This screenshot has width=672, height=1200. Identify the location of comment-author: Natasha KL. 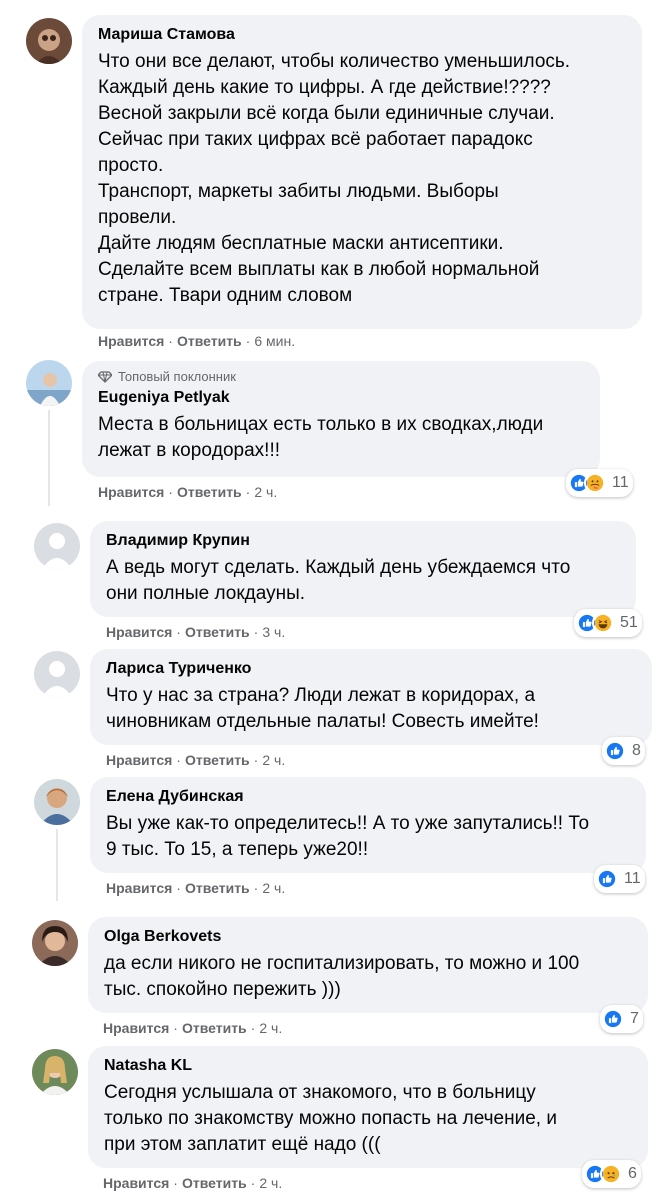
(369, 1066).